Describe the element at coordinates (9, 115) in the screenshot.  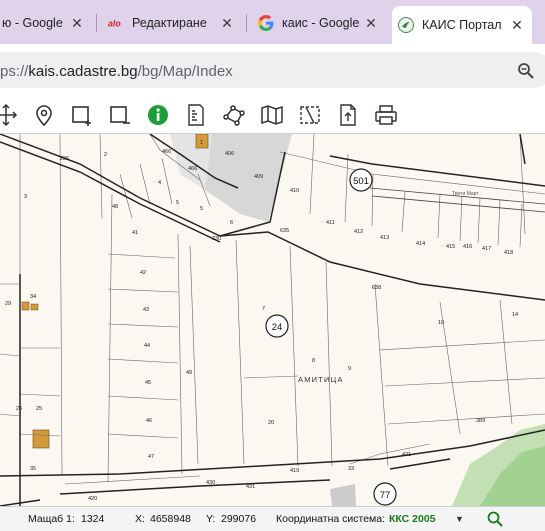
I see `pan-icon` at that location.